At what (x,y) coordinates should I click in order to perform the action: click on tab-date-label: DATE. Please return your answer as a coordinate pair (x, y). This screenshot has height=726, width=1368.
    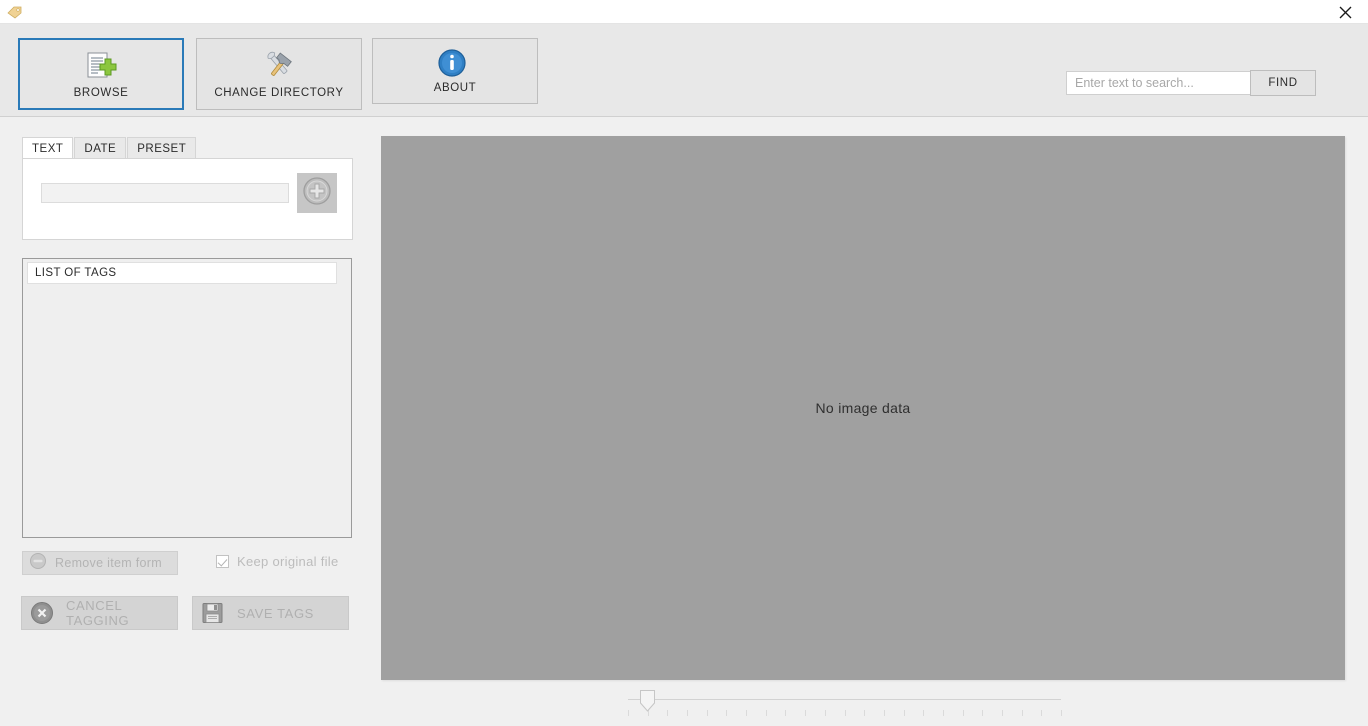
    Looking at the image, I should click on (100, 148).